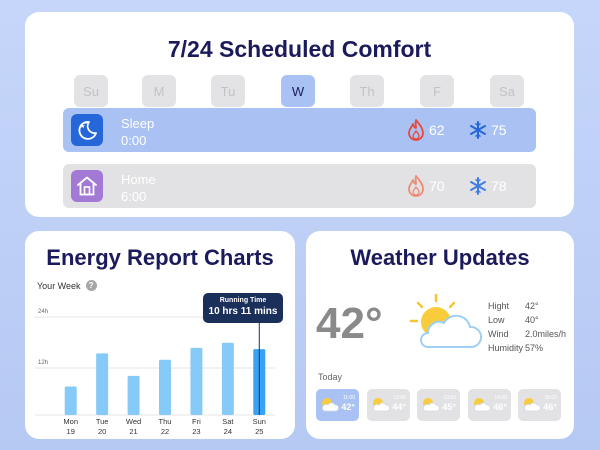 This screenshot has height=450, width=600. I want to click on hourly-time: 13:00, so click(449, 398).